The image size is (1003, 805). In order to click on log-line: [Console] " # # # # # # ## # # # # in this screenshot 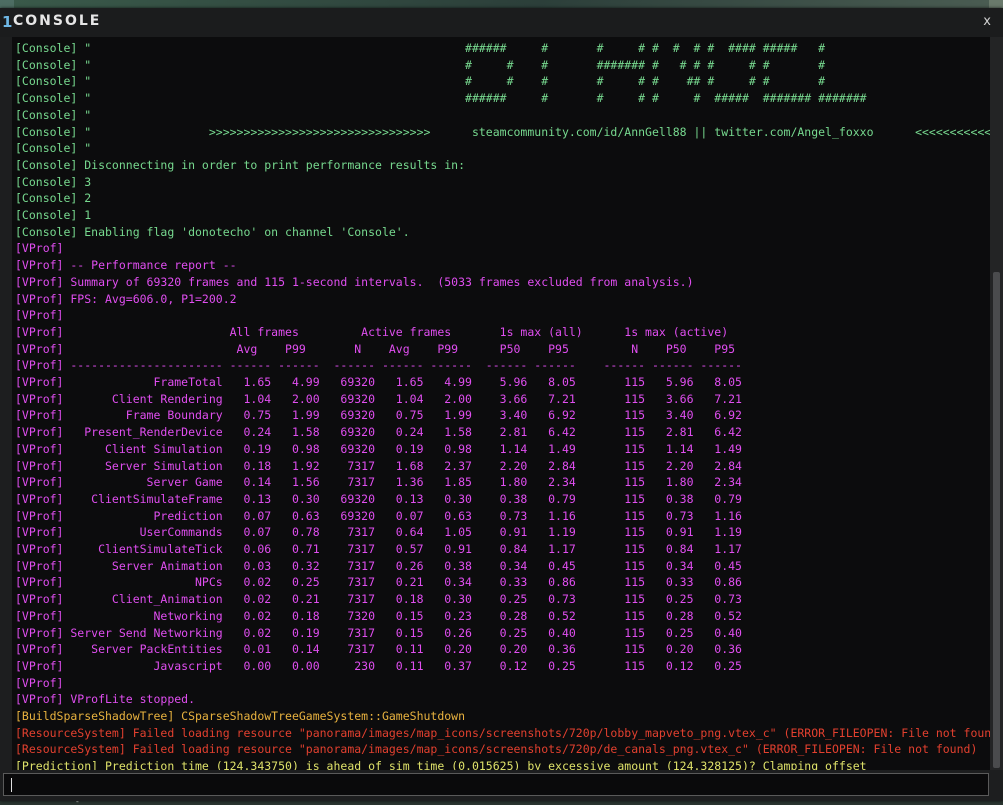, I will do `click(420, 81)`.